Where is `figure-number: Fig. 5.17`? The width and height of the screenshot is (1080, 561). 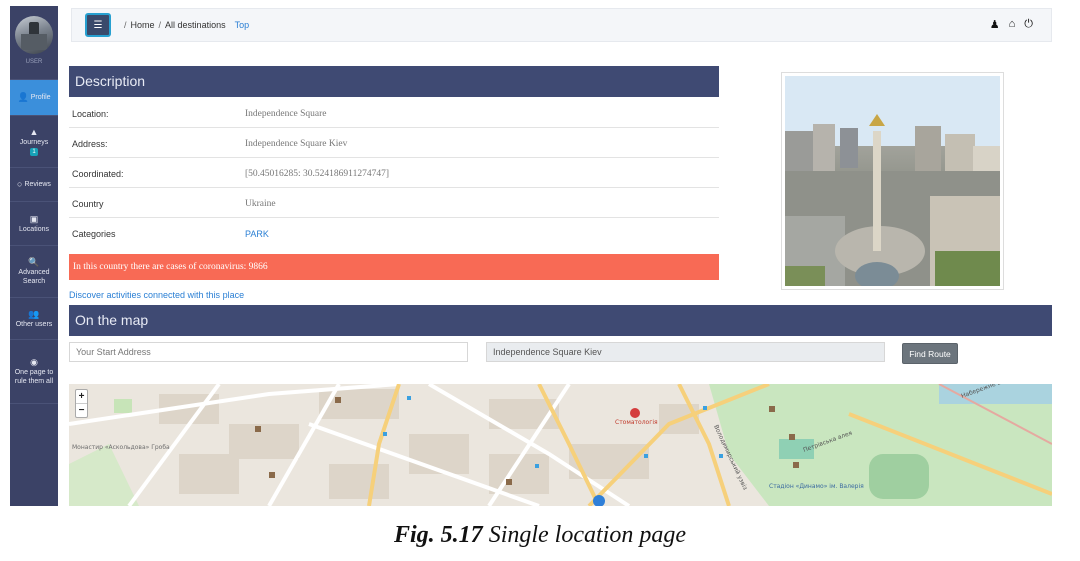
figure-number: Fig. 5.17 is located at coordinates (438, 535).